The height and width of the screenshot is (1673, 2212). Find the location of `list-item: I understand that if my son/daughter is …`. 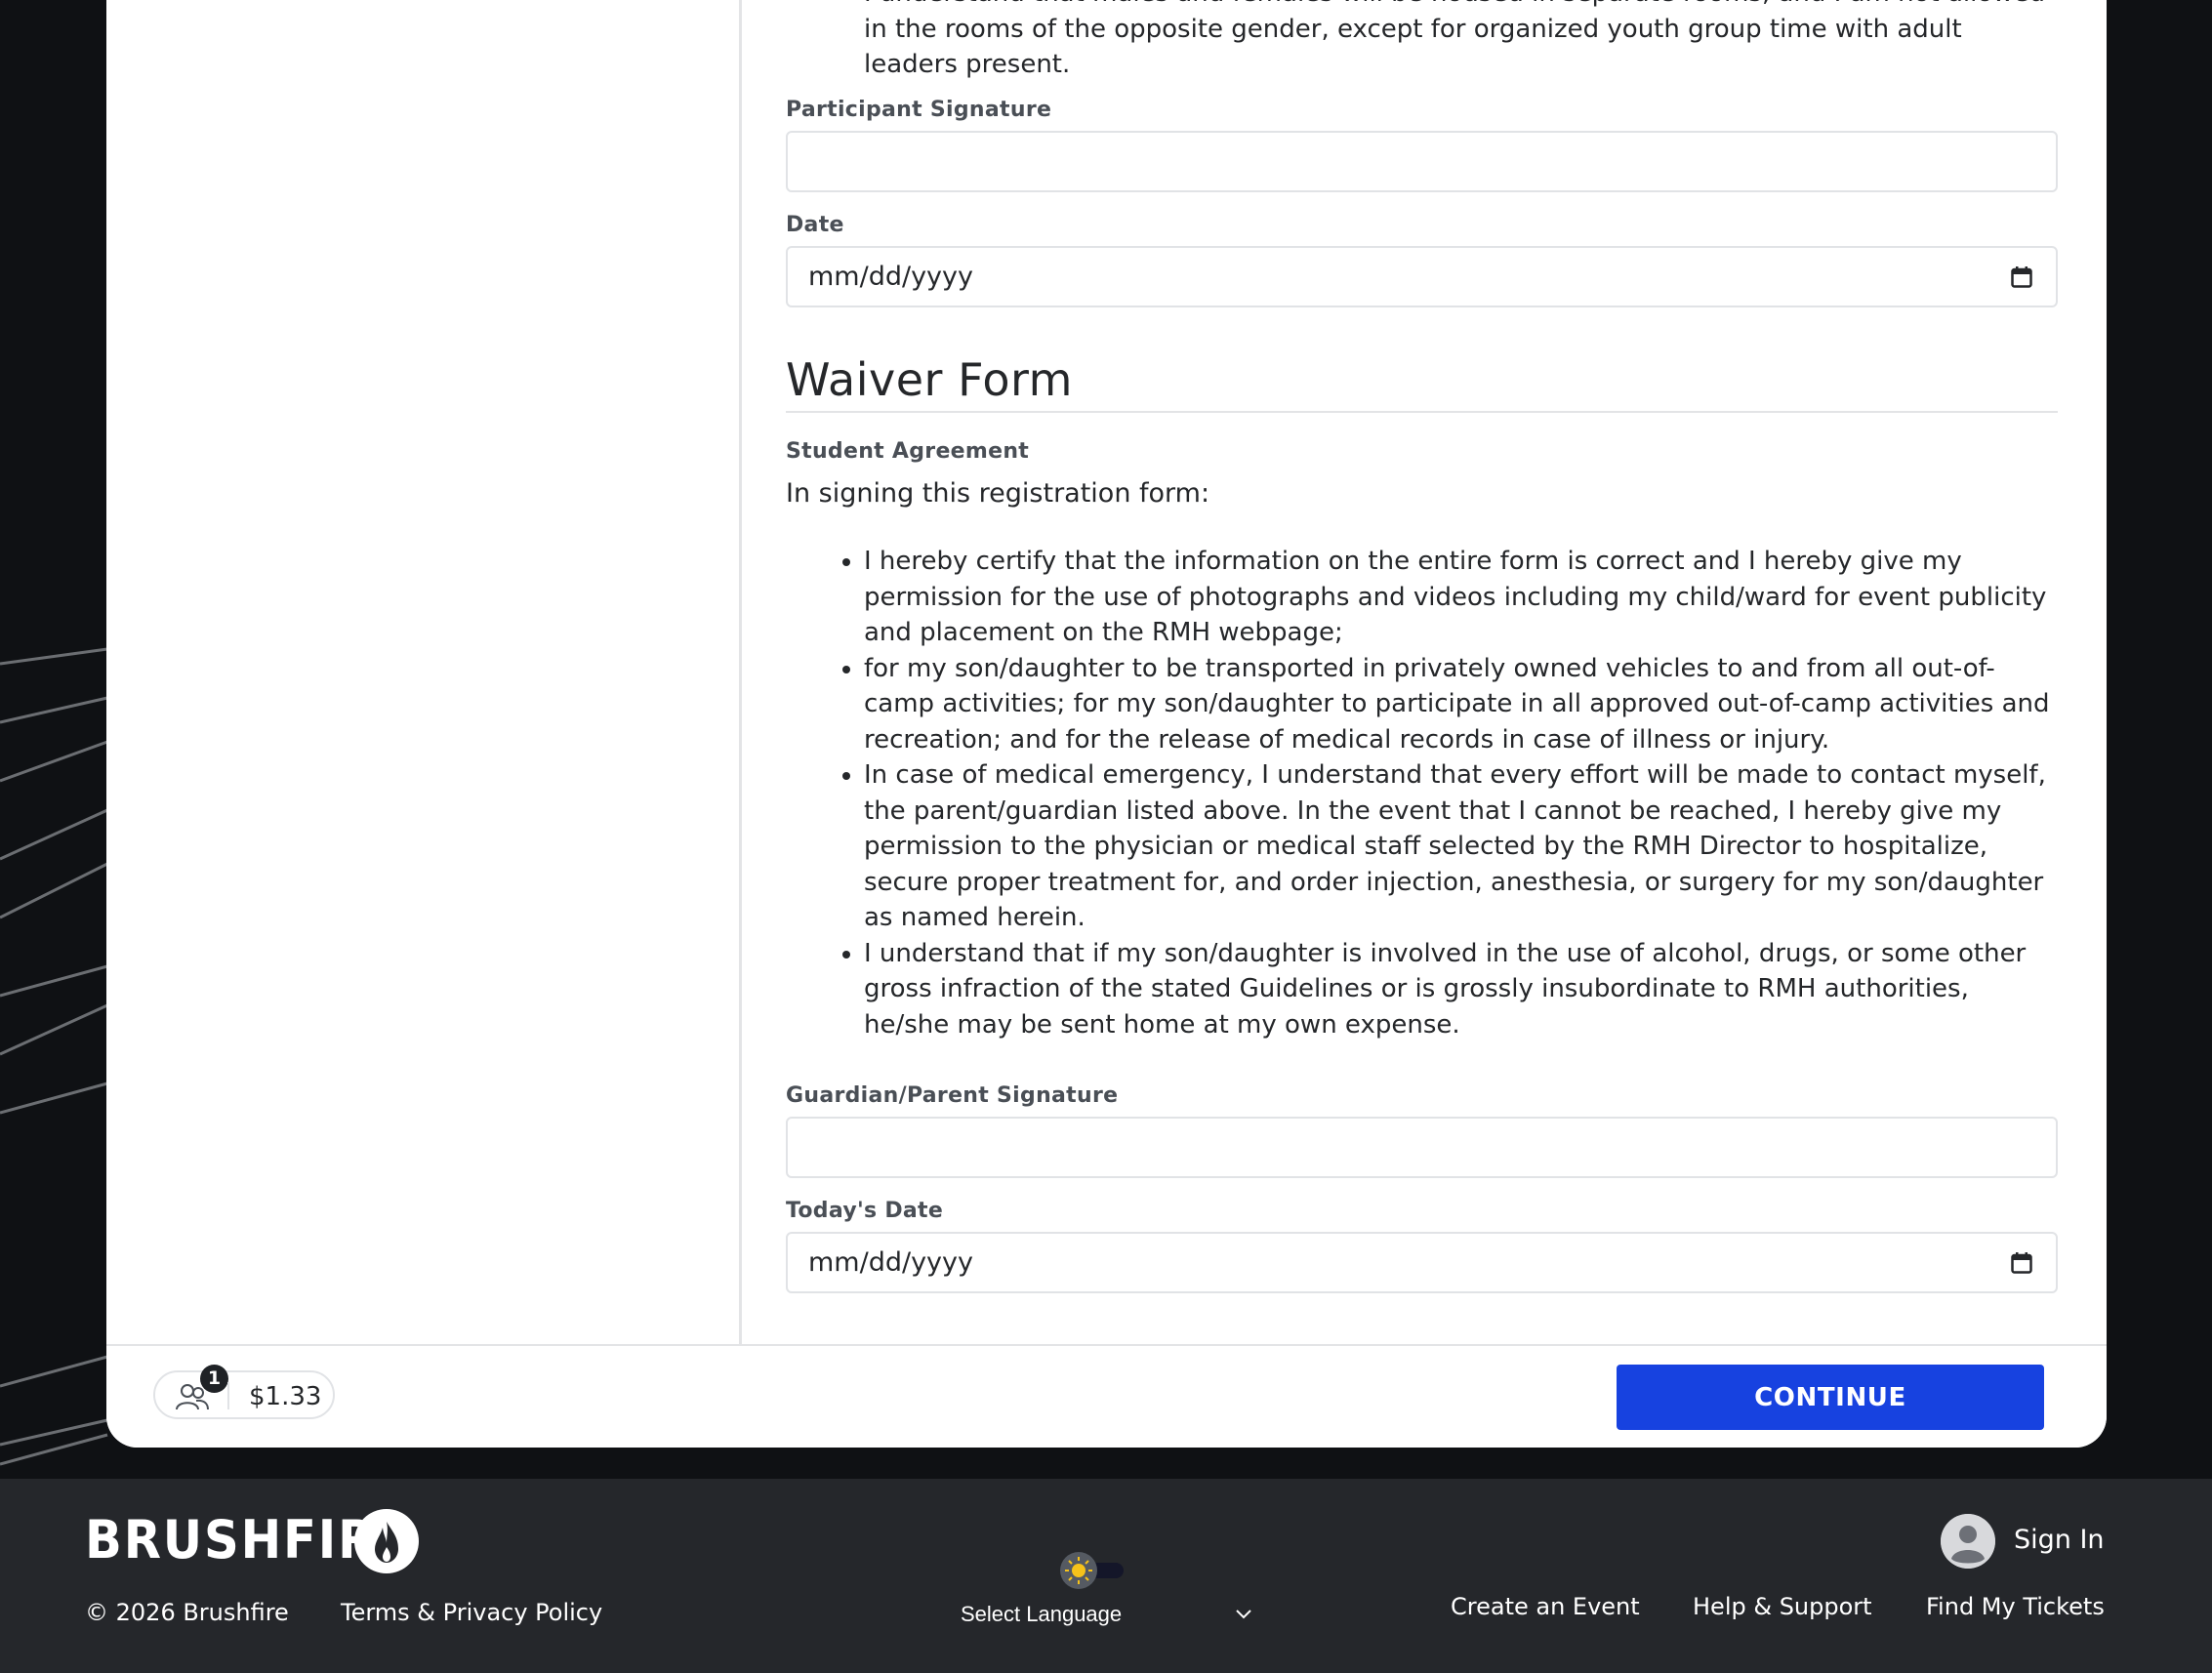

list-item: I understand that if my son/daughter is … is located at coordinates (1461, 990).